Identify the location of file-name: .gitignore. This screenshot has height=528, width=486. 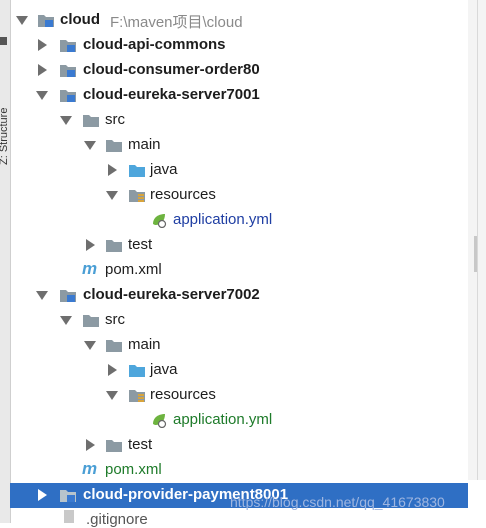
(117, 519).